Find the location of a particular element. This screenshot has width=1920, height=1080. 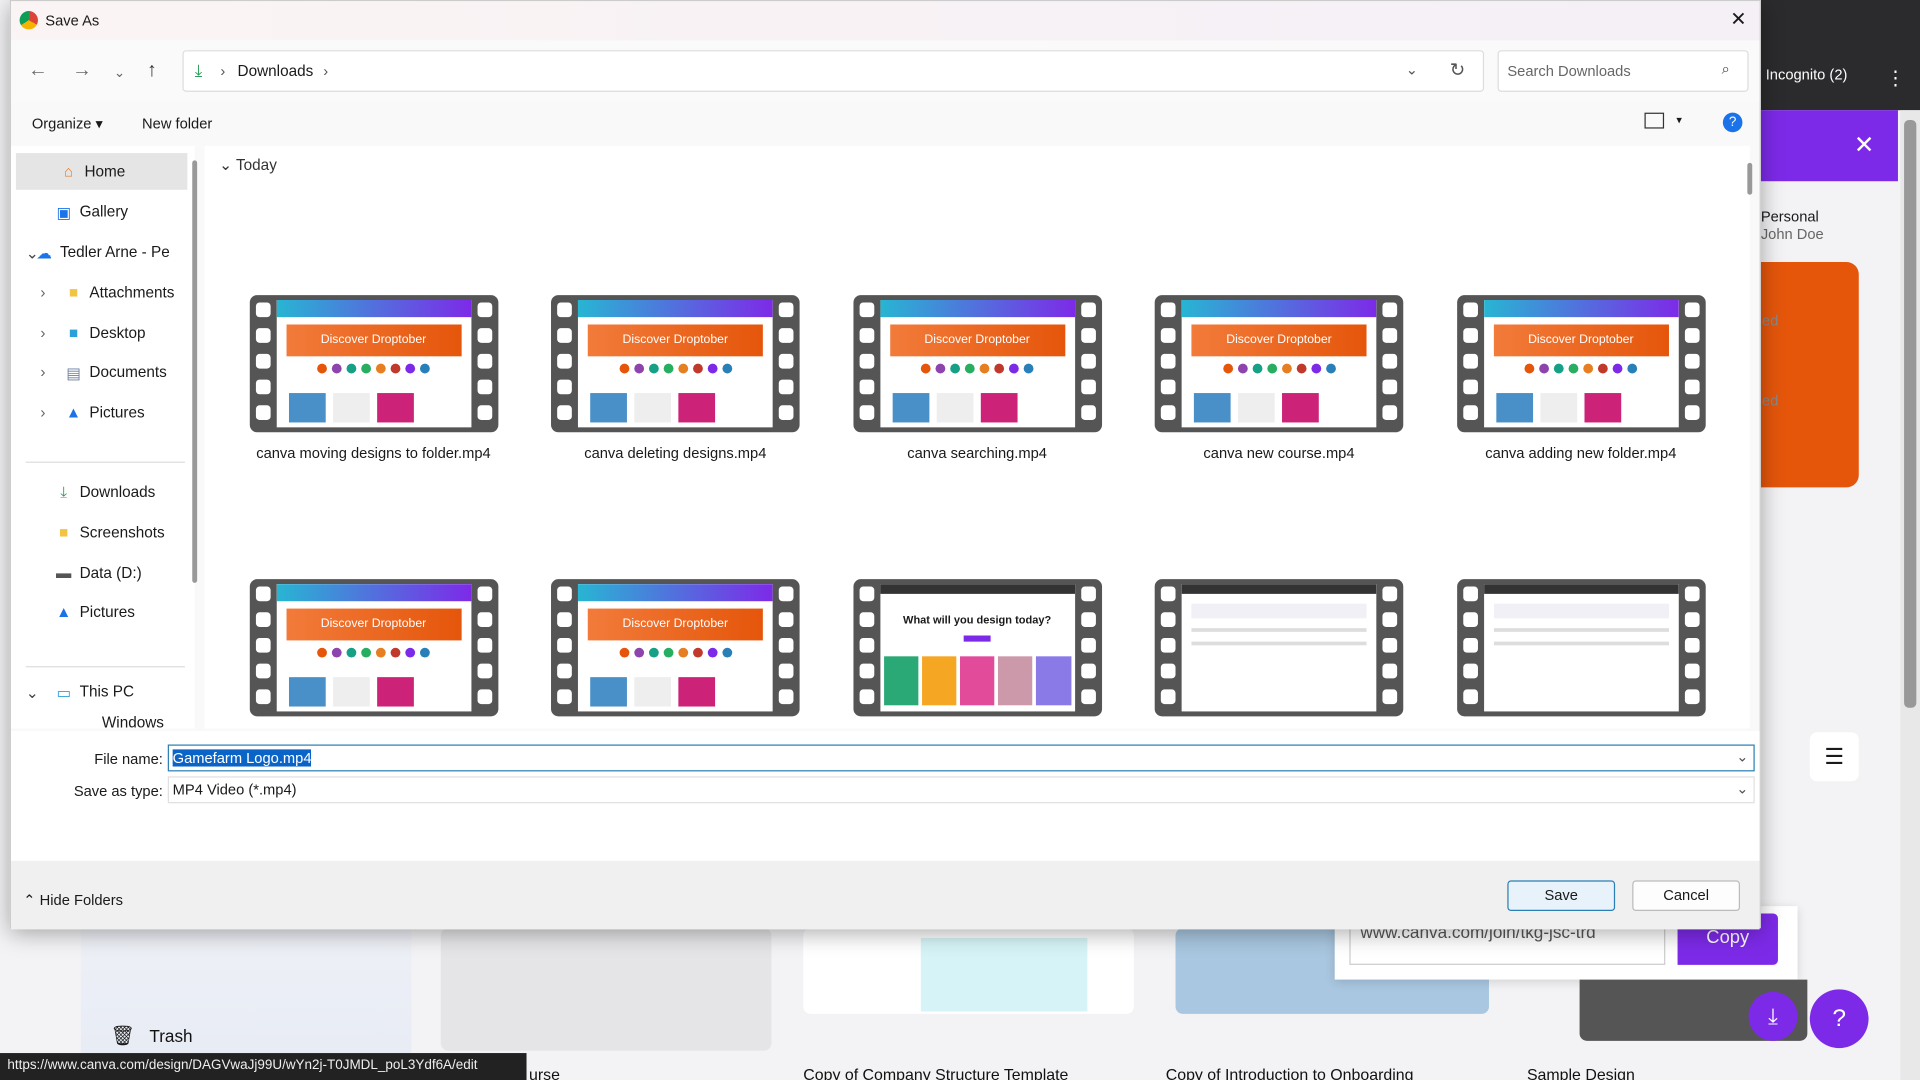

save-type-value: MP4 Video (*.mp4) is located at coordinates (234, 790).